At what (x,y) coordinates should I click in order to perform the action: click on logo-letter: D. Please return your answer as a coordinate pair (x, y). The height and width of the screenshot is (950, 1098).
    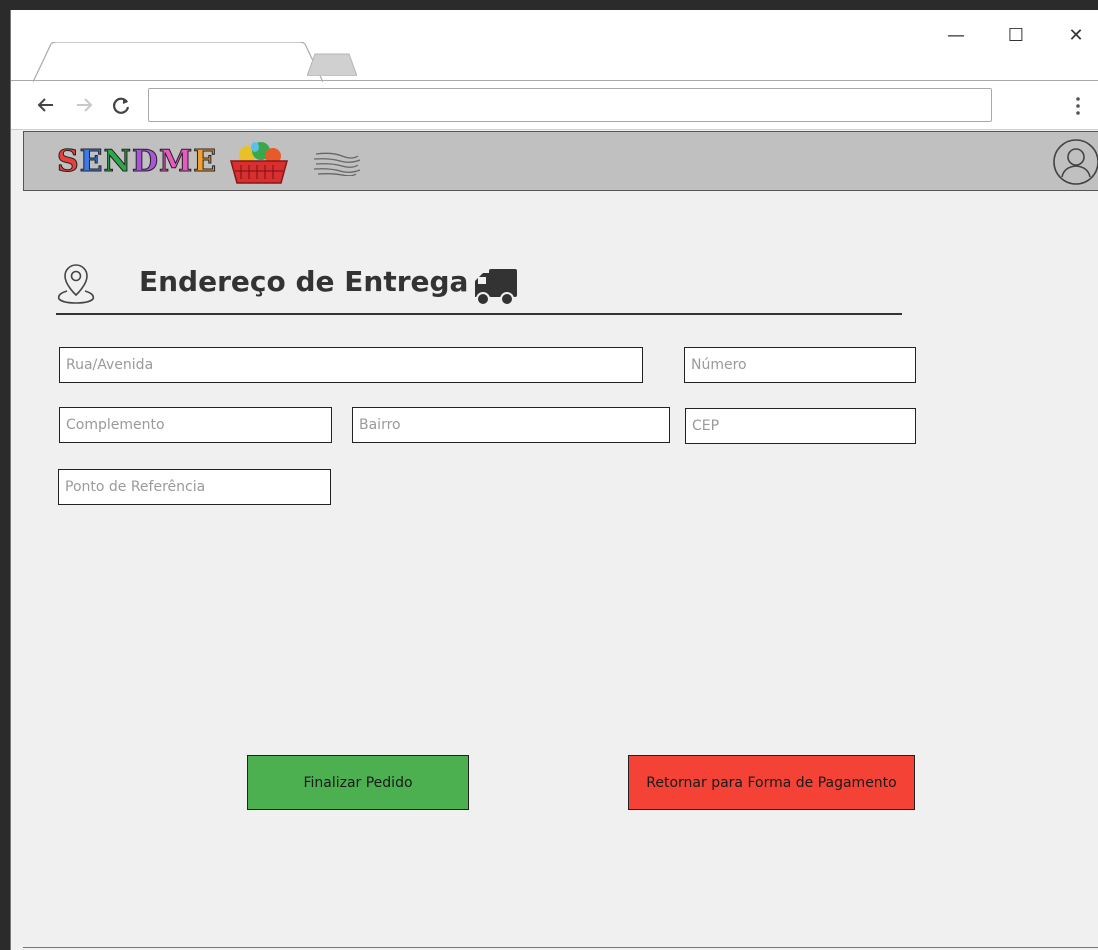
    Looking at the image, I should click on (145, 162).